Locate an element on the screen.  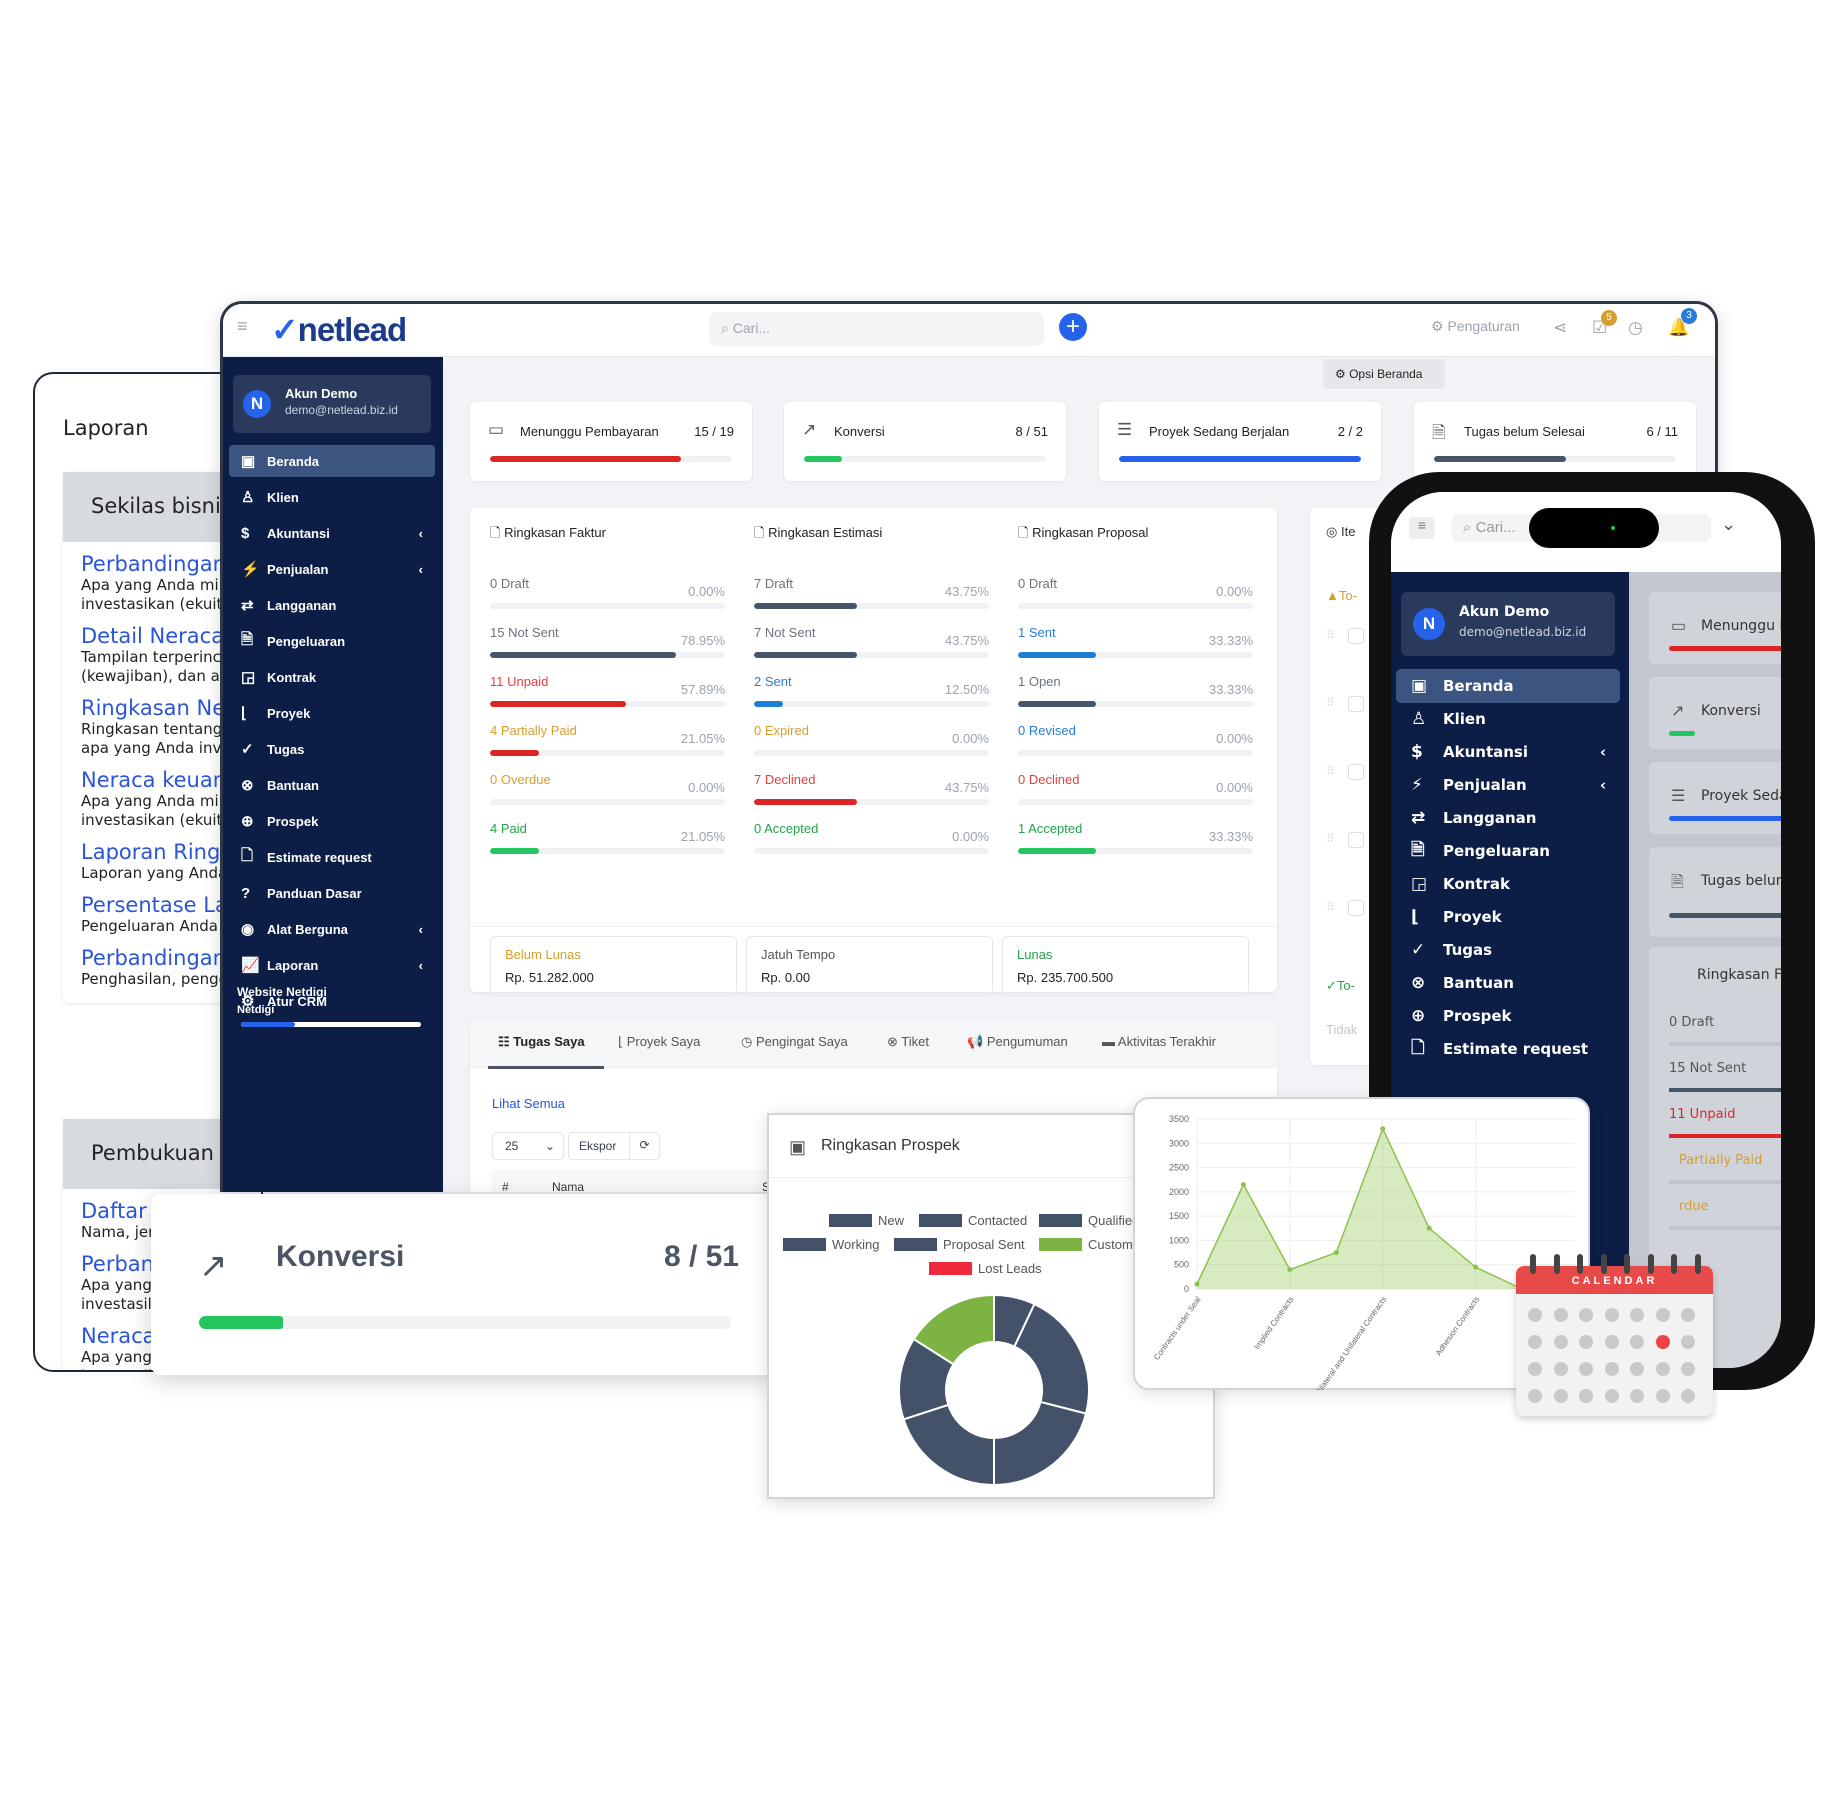
phone-stat-card: ▭ Menunggu P is located at coordinates (1715, 628).